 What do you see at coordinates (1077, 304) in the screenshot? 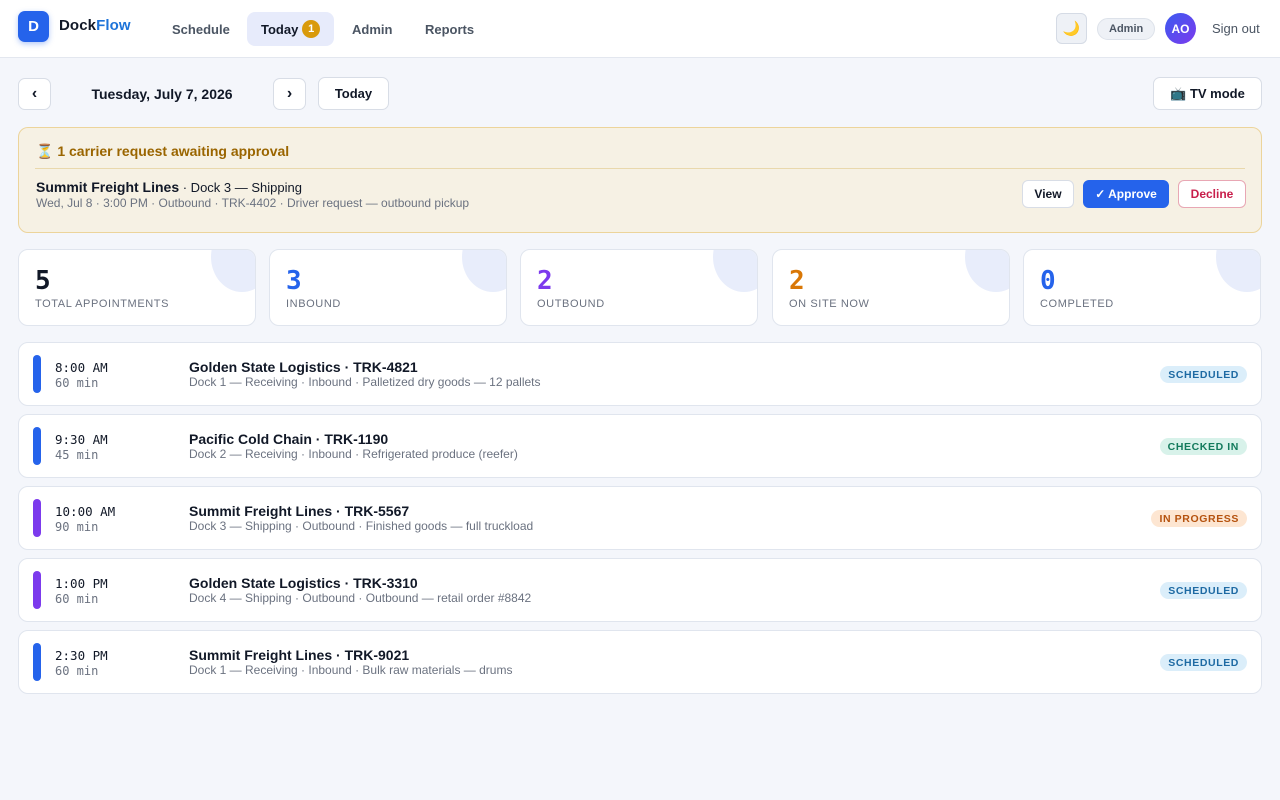
I see `stat-label: COMPLETED` at bounding box center [1077, 304].